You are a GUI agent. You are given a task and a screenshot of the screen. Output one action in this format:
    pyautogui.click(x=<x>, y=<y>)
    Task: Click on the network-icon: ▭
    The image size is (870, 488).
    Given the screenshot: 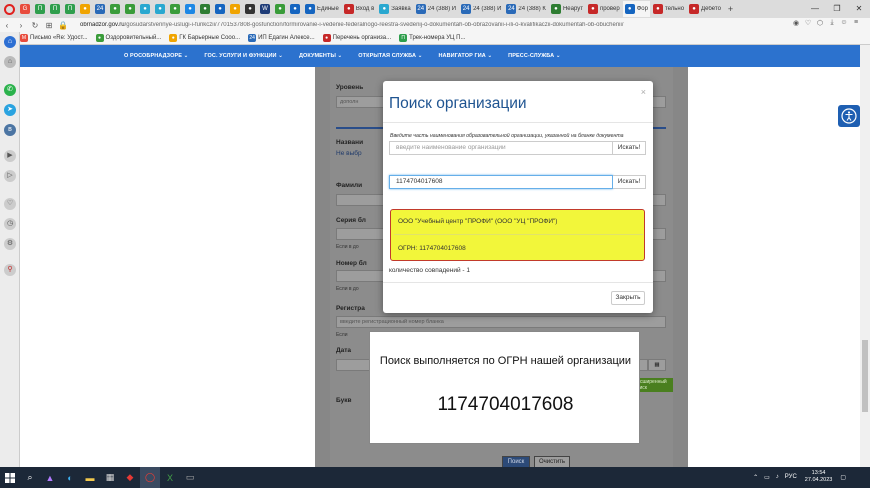 What is the action you would take?
    pyautogui.click(x=767, y=477)
    